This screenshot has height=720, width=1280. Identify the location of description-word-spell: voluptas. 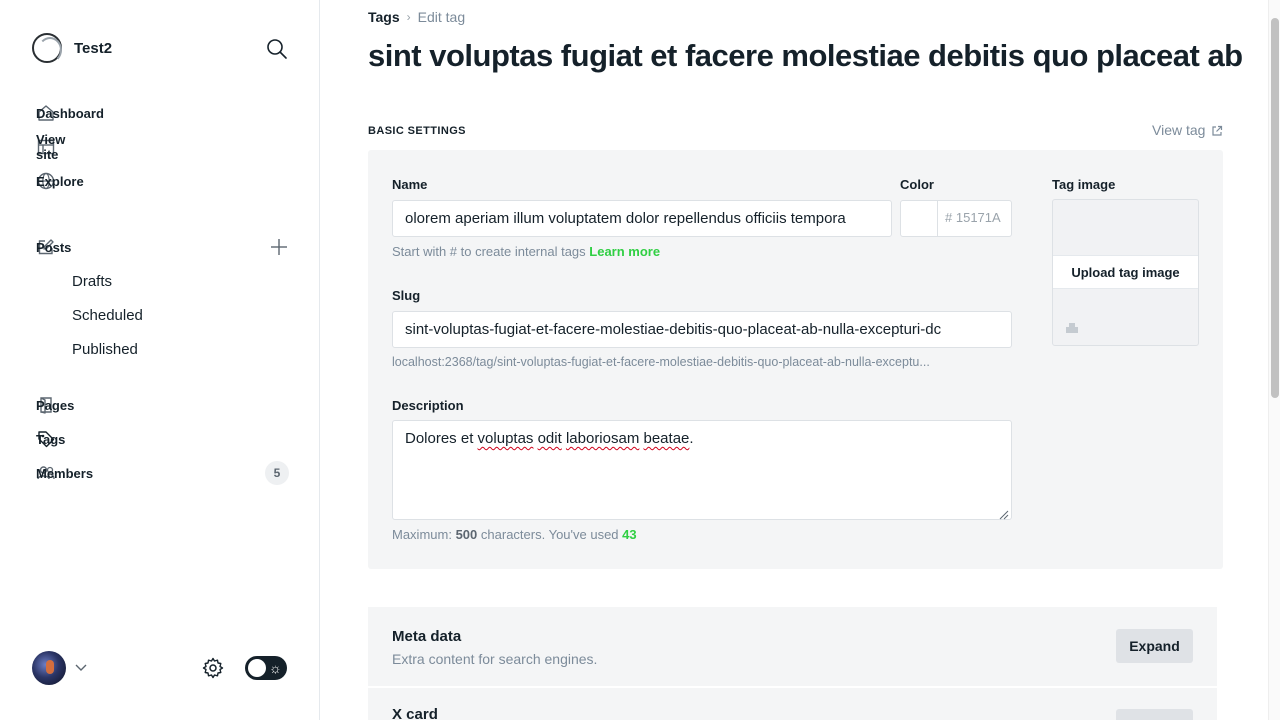
(505, 438).